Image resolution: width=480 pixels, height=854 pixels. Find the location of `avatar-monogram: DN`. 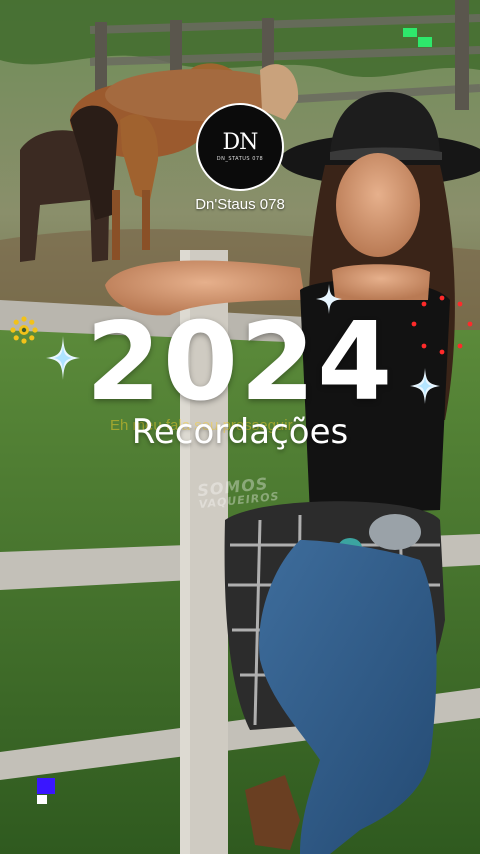

avatar-monogram: DN is located at coordinates (240, 142).